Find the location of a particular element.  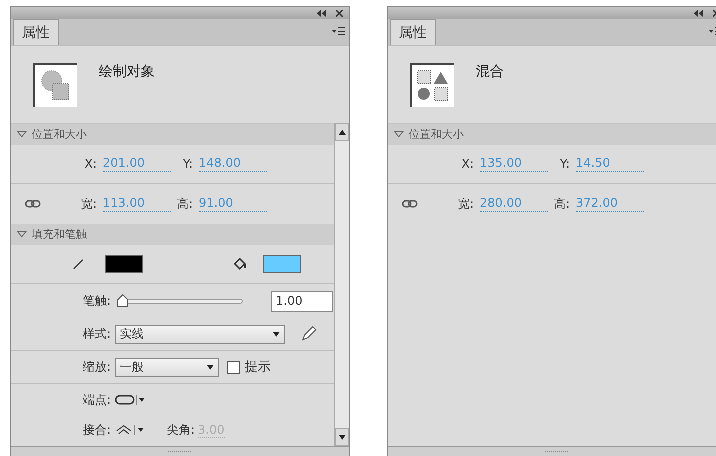

hint-label: 提示 is located at coordinates (258, 367).